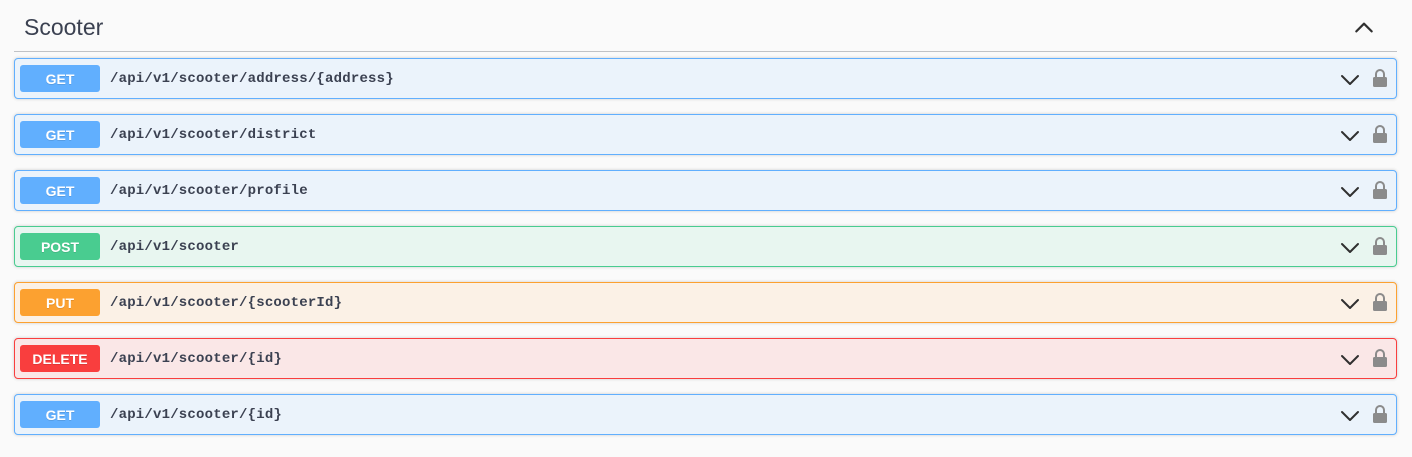 The image size is (1412, 457). I want to click on operation-path: /api/v1/scooter/address/{address}, so click(252, 78).